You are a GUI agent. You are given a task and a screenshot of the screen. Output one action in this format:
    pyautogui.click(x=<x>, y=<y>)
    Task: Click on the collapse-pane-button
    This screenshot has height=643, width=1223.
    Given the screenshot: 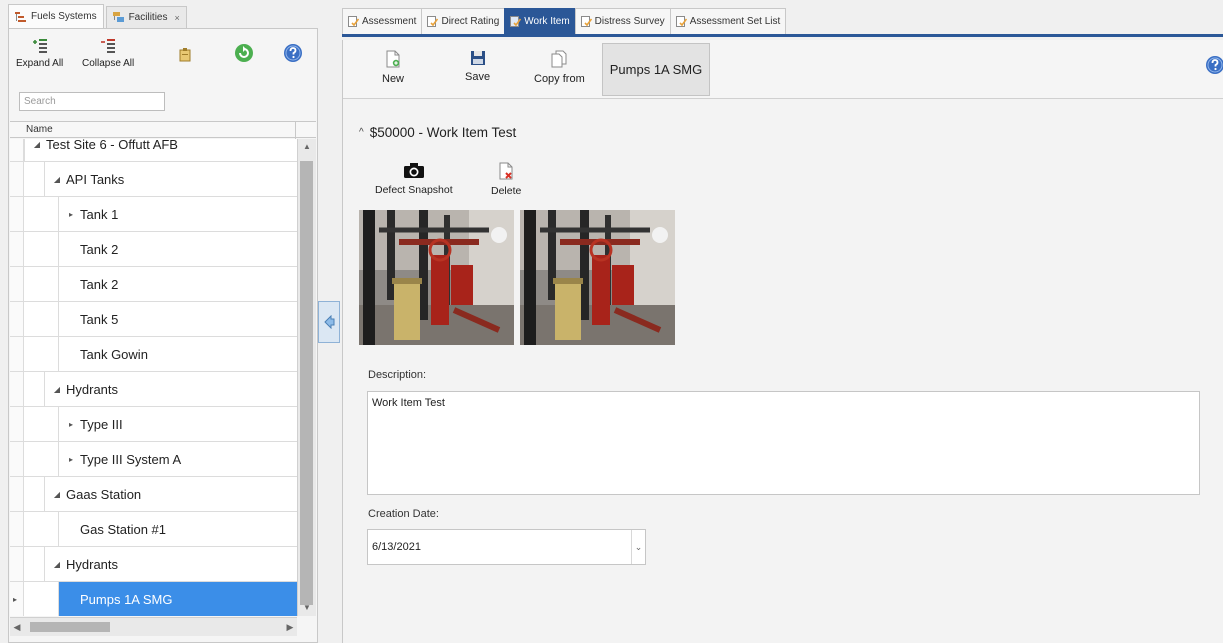 What is the action you would take?
    pyautogui.click(x=329, y=322)
    